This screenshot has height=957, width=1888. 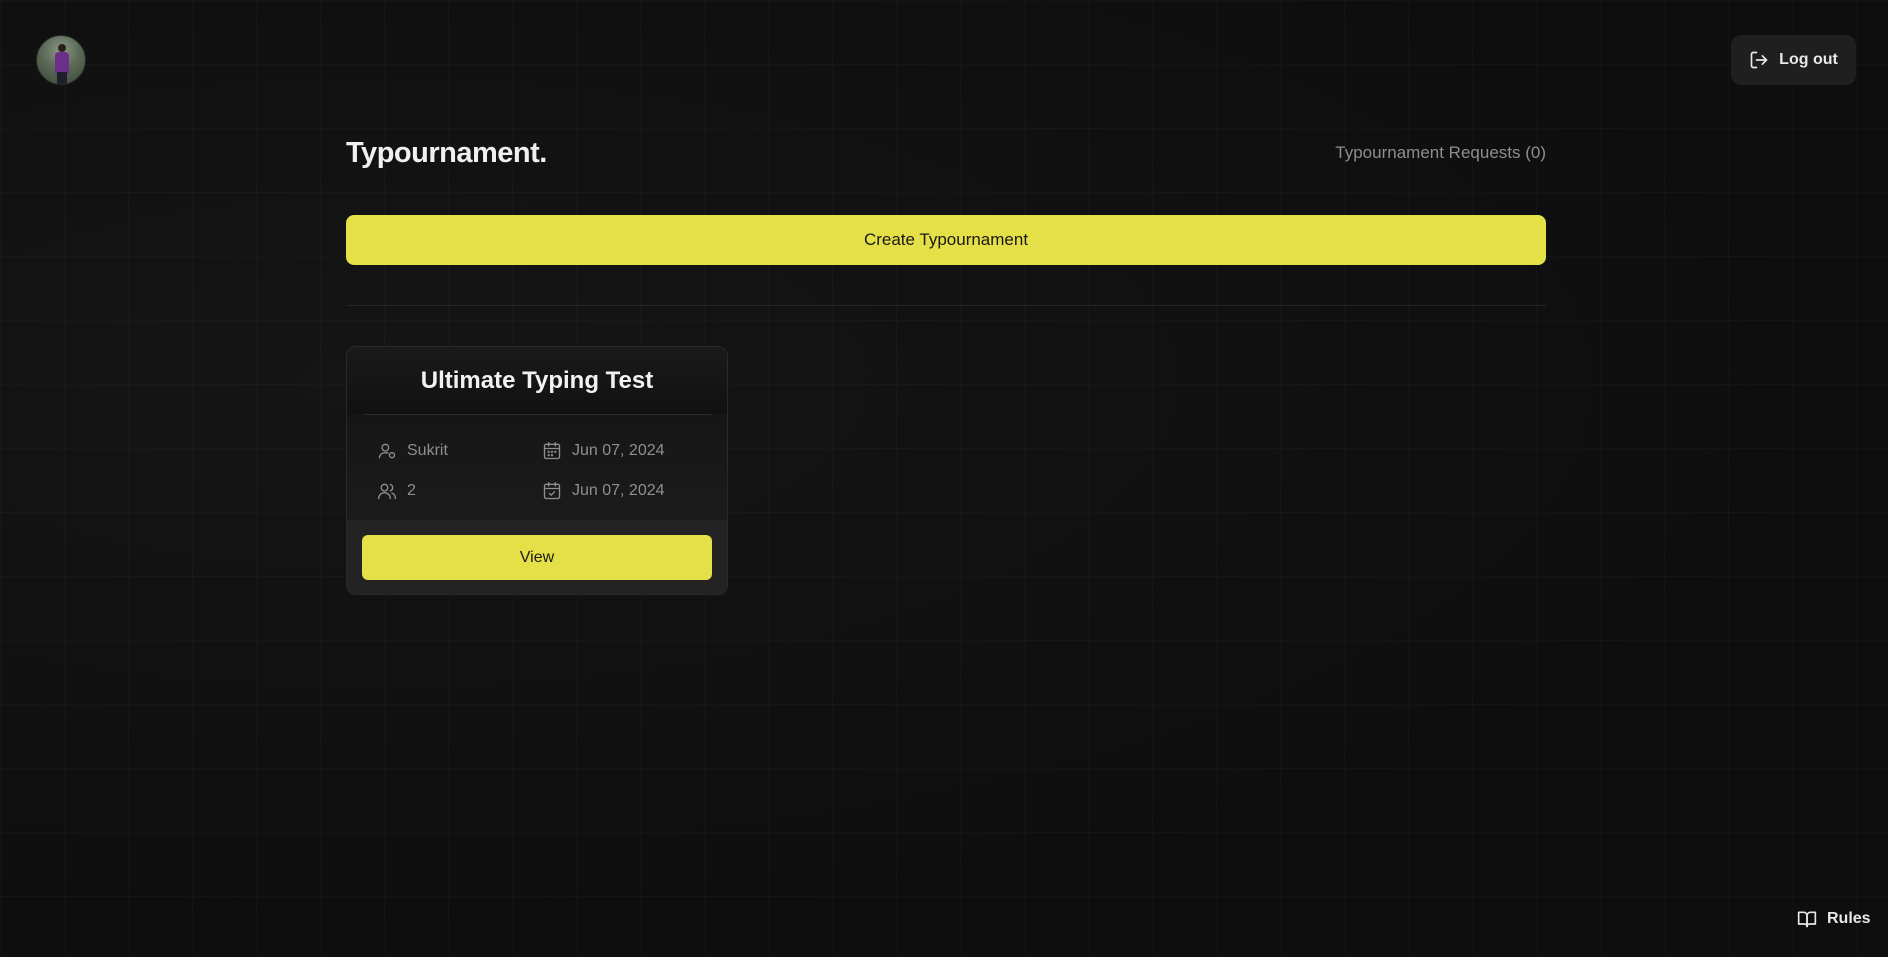 What do you see at coordinates (552, 451) in the screenshot?
I see `calendar-icon` at bounding box center [552, 451].